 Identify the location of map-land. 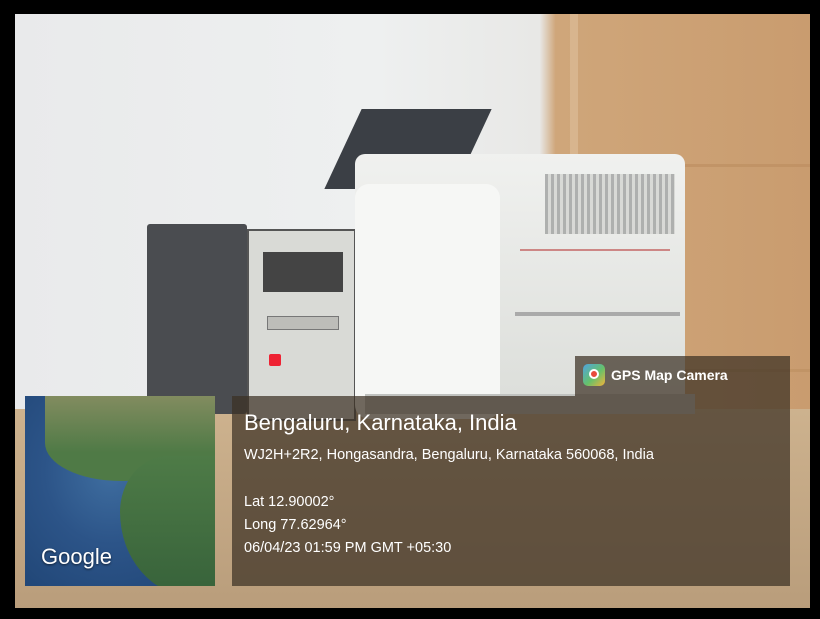
(167, 521).